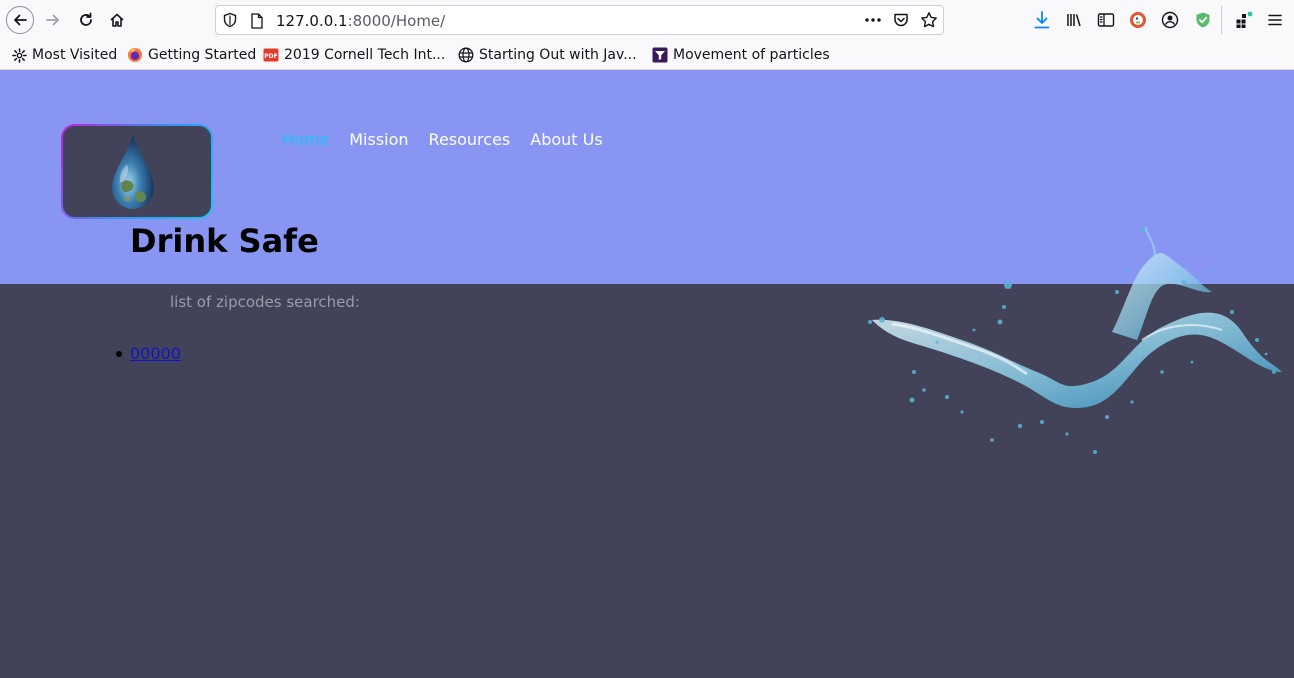 The image size is (1294, 678). I want to click on zipcode-link: 00000, so click(155, 353).